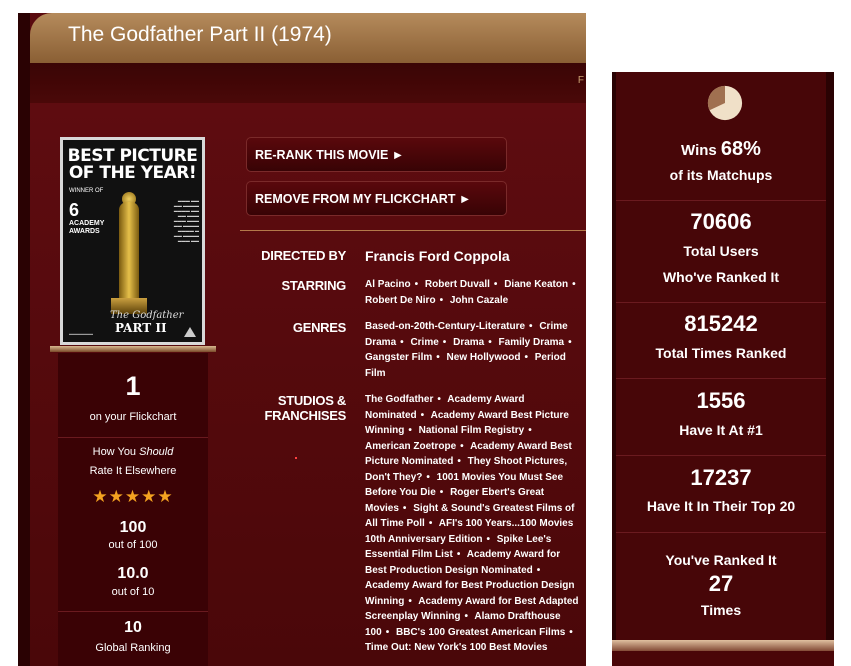 The image size is (851, 666). I want to click on cast-member-link: Robert De Niro, so click(400, 300).